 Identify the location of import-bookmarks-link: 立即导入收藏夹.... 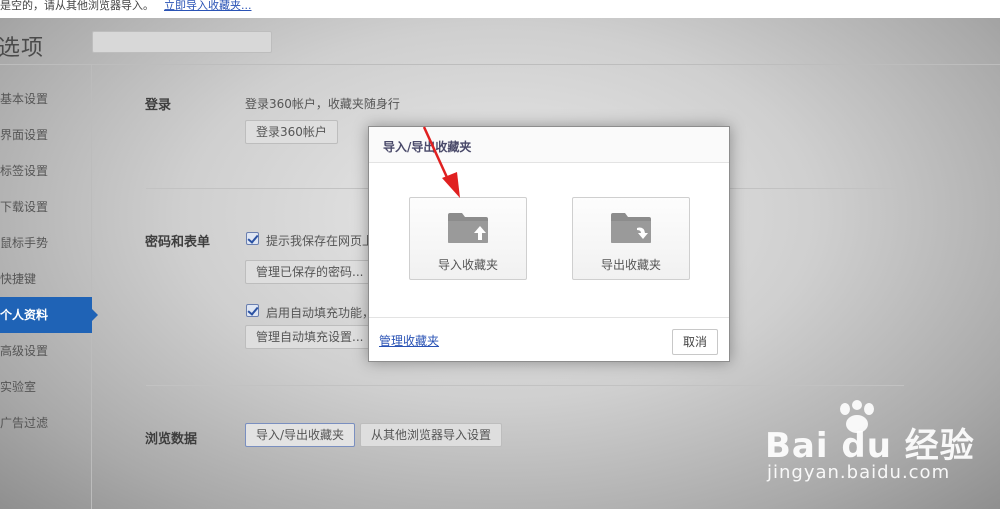
(208, 6).